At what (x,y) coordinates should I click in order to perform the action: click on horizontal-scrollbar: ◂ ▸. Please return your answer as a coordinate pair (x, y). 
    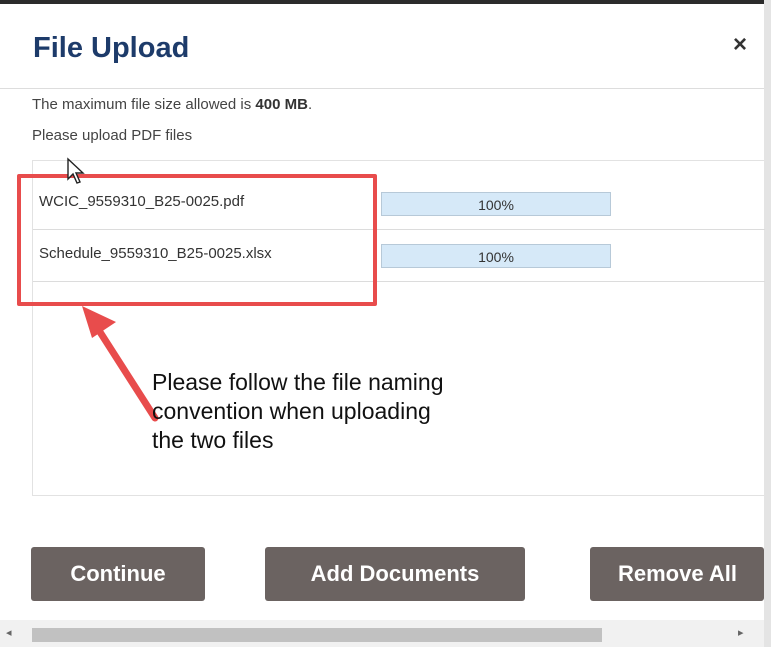
    Looking at the image, I should click on (382, 633).